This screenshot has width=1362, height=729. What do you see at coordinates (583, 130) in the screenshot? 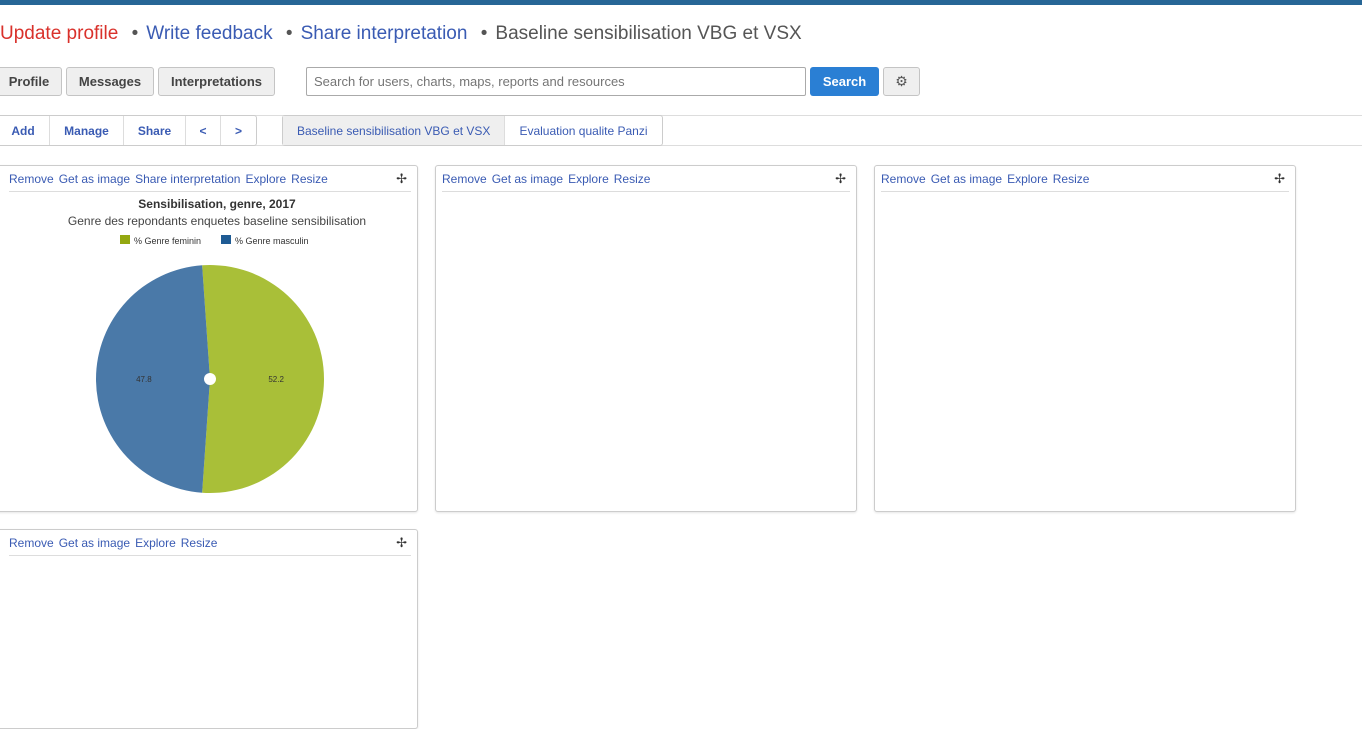
I see `tab-evaluation-qualite-panzi: Evaluation qualite Panzi` at bounding box center [583, 130].